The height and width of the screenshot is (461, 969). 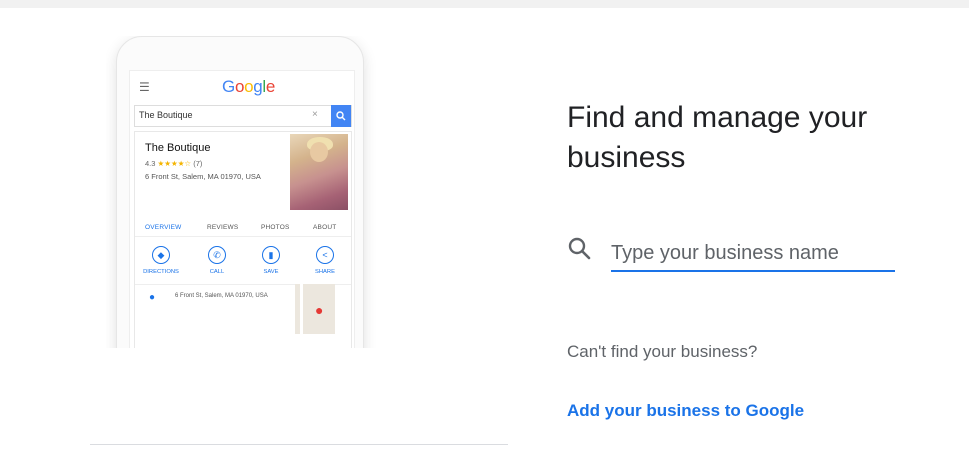 What do you see at coordinates (319, 310) in the screenshot?
I see `map-pin-icon: ●` at bounding box center [319, 310].